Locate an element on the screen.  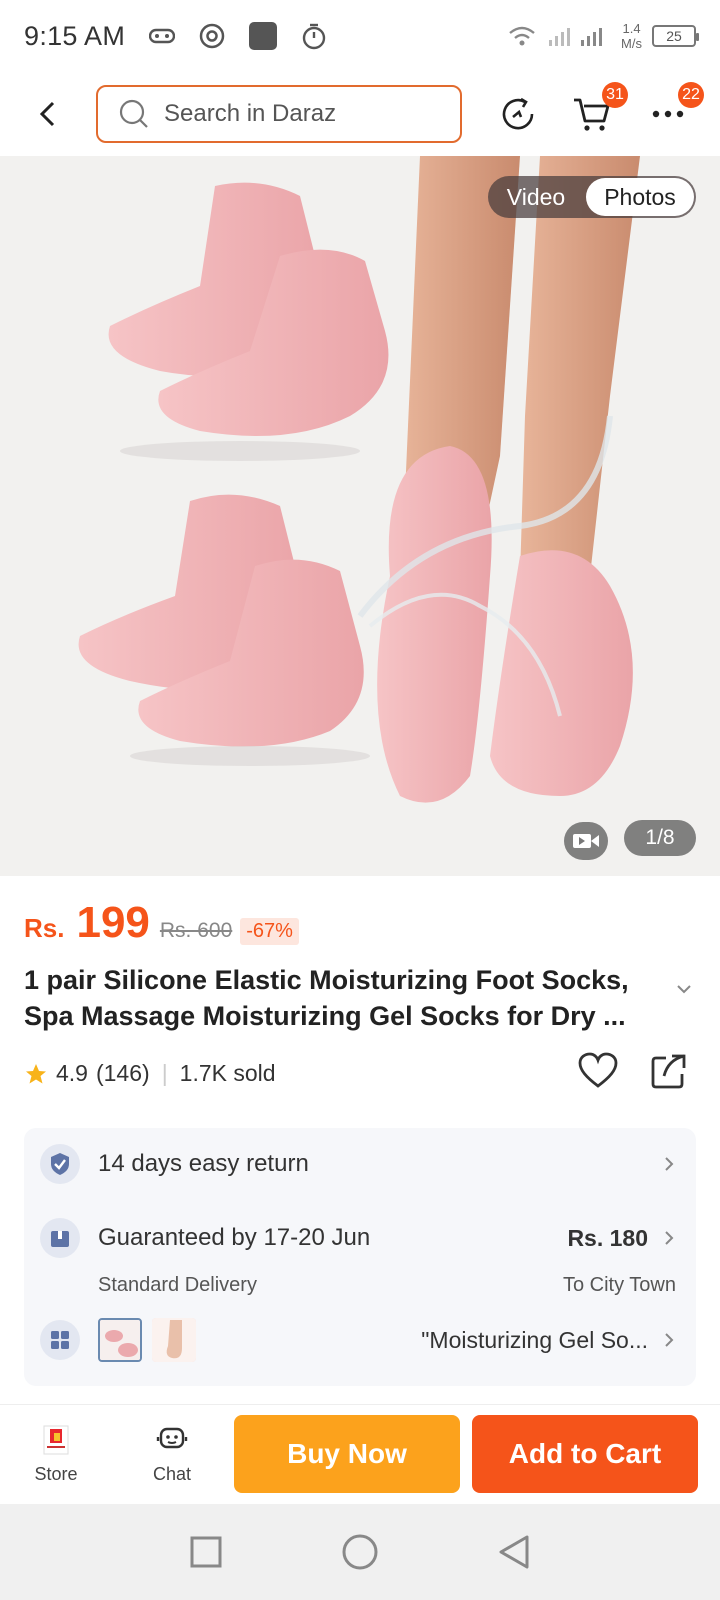
review-count: (146) is located at coordinates (122, 1073).